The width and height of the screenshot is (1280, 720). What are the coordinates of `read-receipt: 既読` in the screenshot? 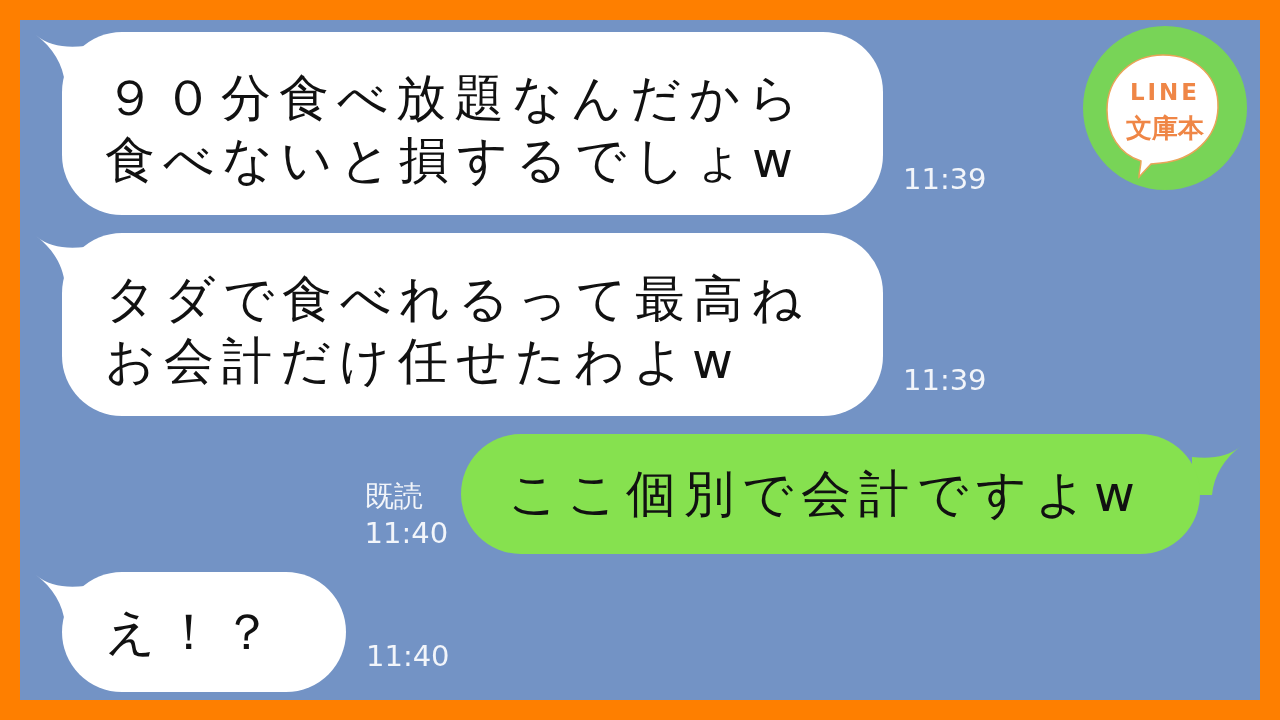 It's located at (393, 496).